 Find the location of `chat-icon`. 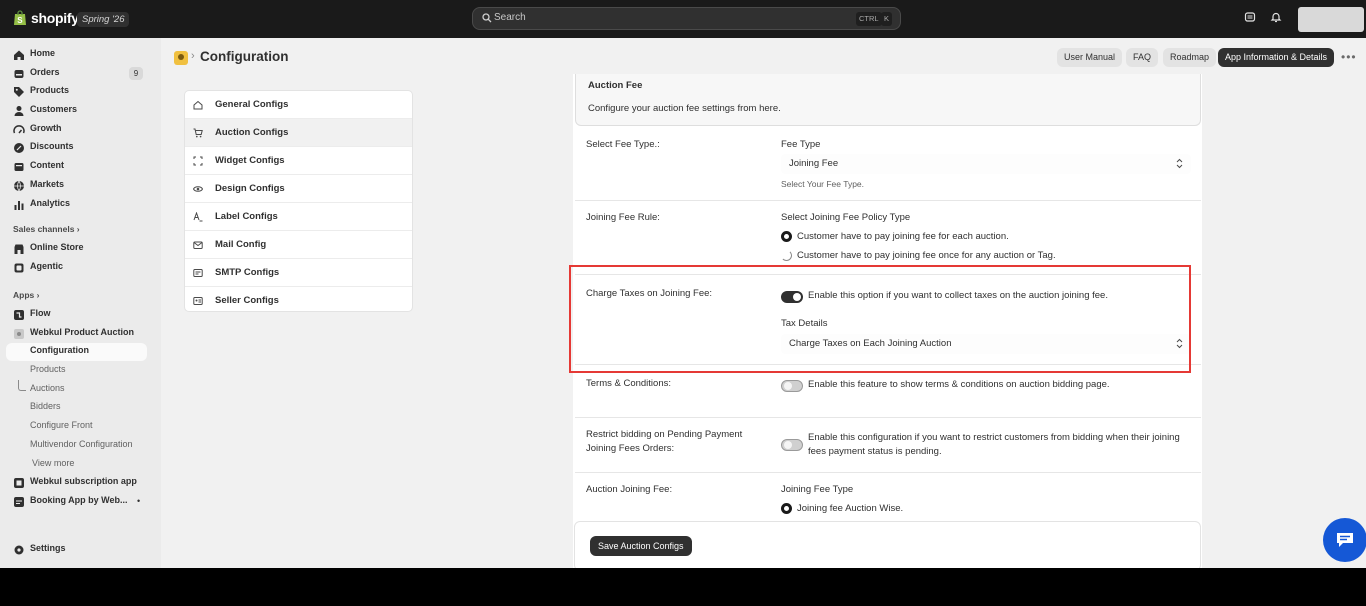

chat-icon is located at coordinates (1345, 540).